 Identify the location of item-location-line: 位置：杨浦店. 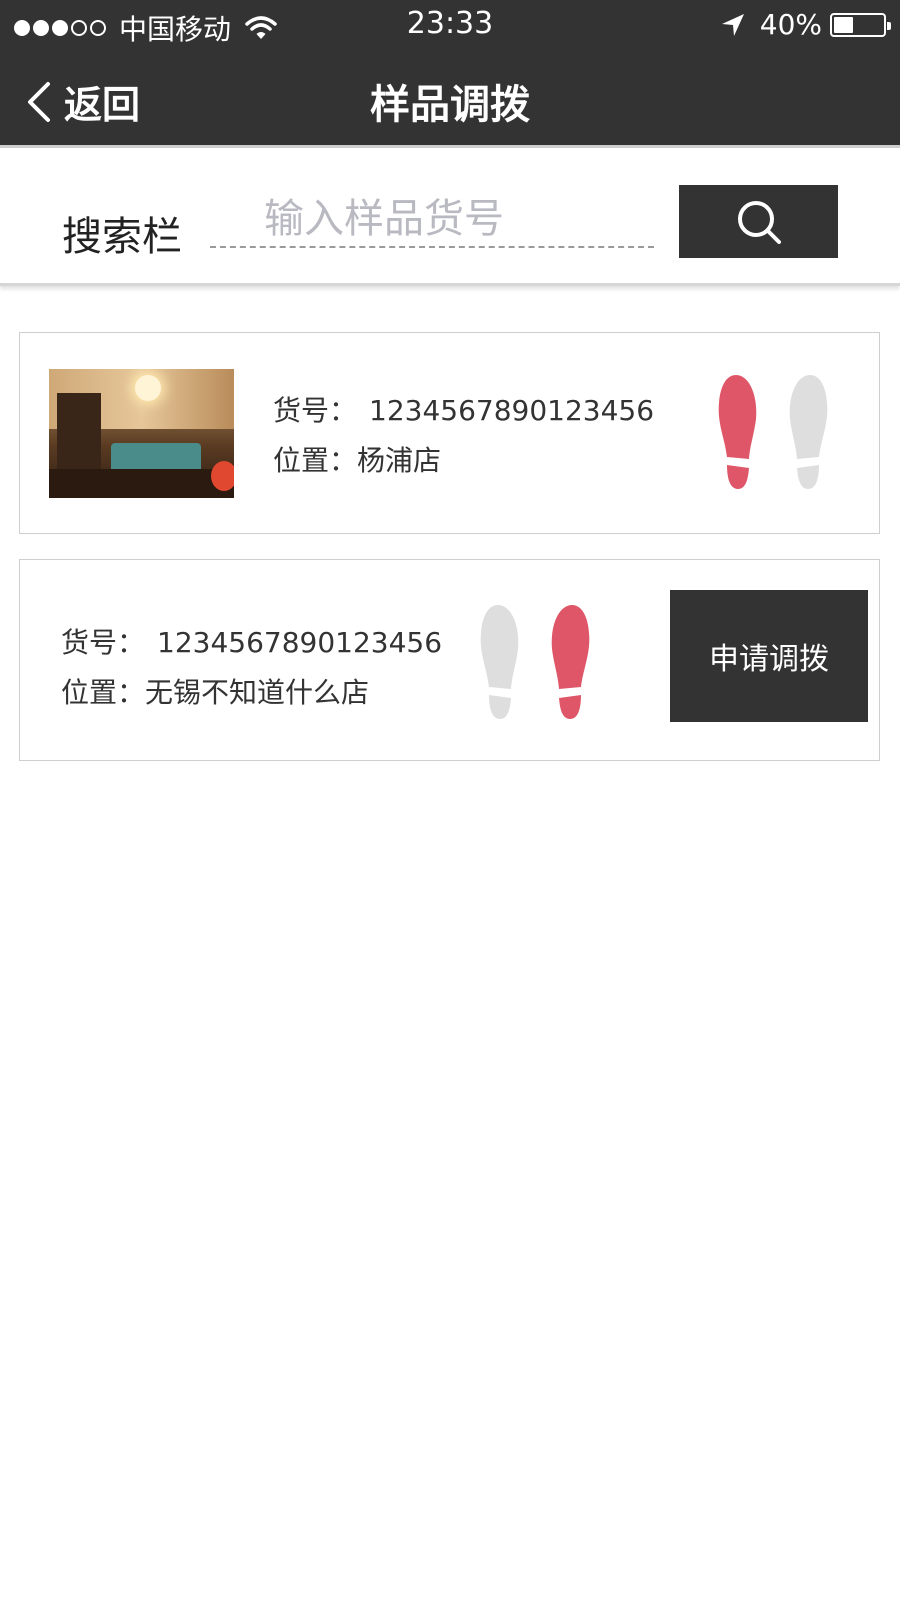
(357, 459).